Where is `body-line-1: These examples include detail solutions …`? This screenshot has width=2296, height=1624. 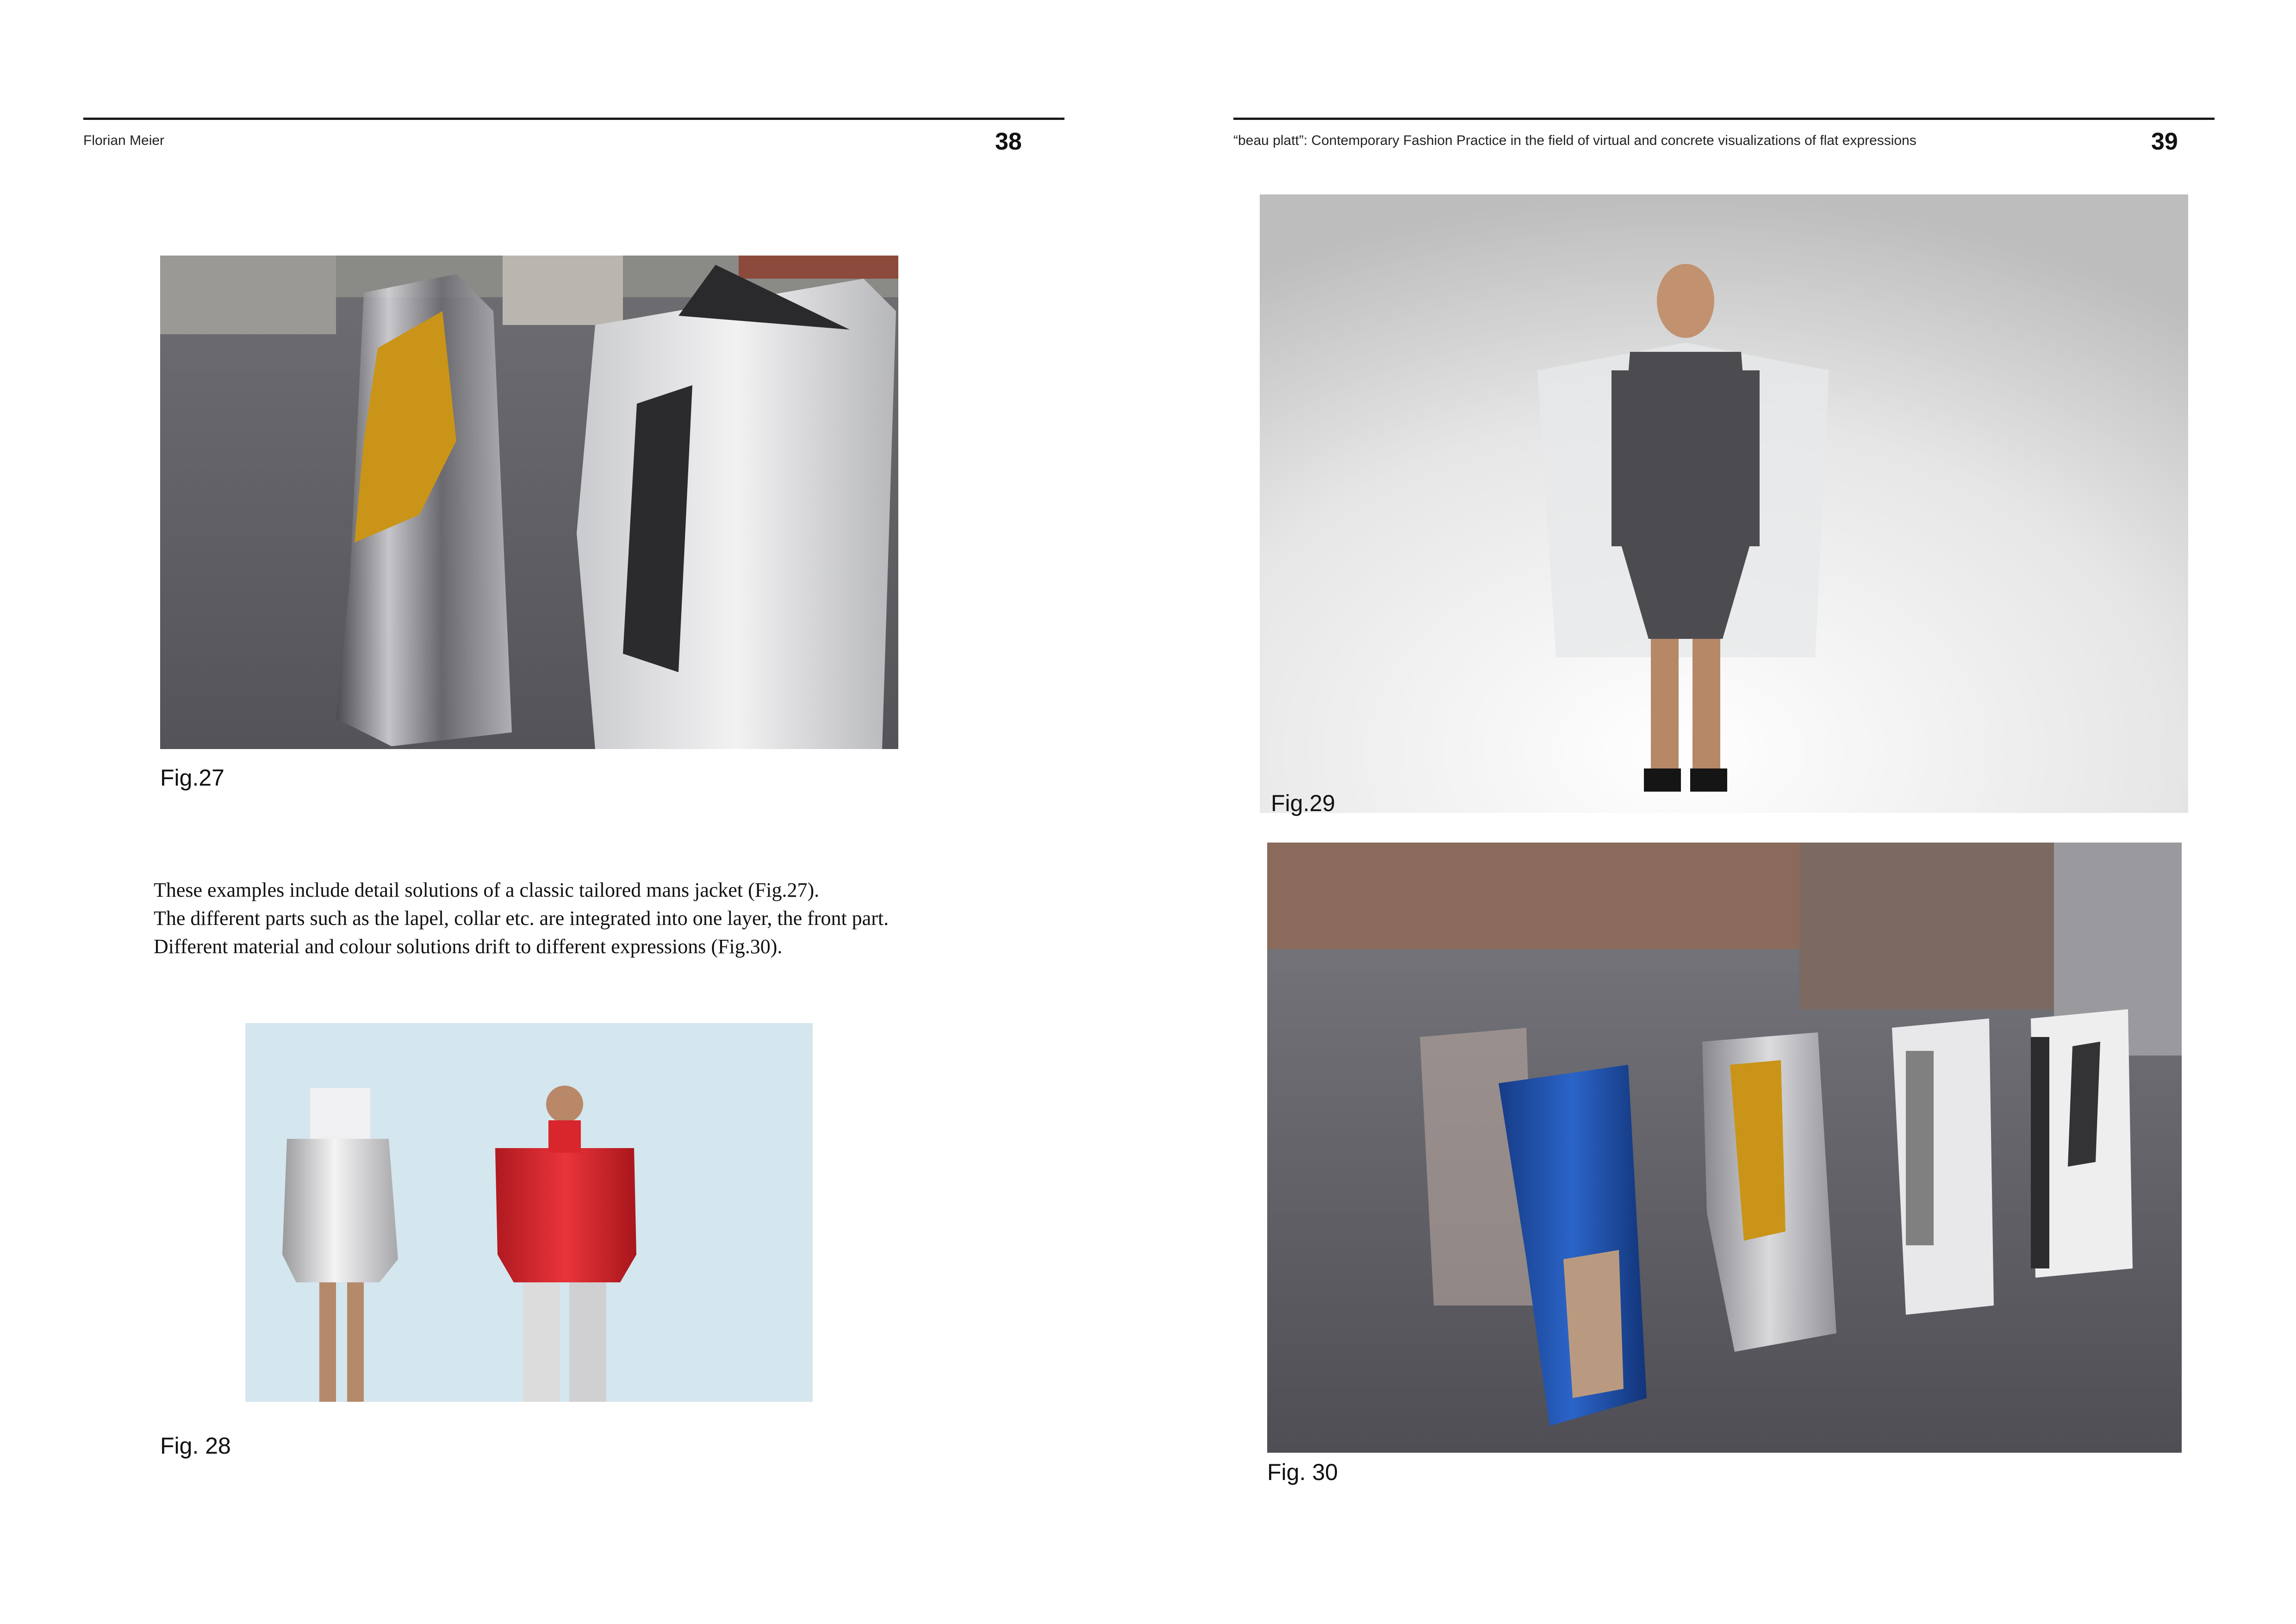 body-line-1: These examples include detail solutions … is located at coordinates (487, 890).